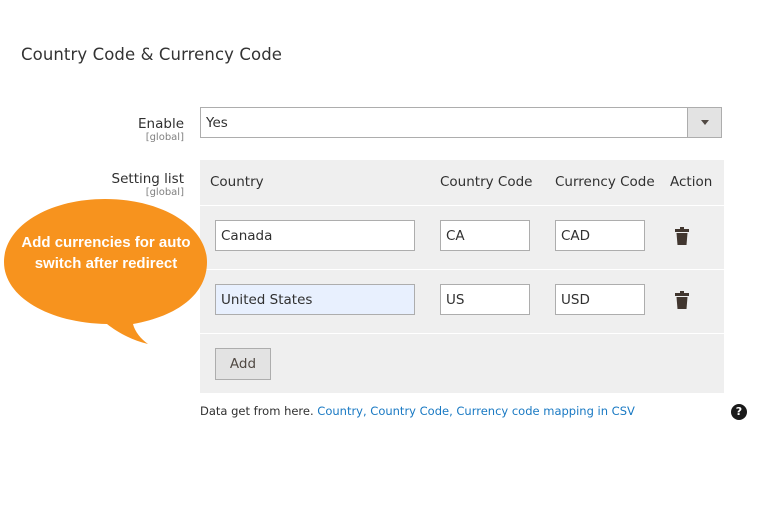 The height and width of the screenshot is (510, 765). What do you see at coordinates (600, 299) in the screenshot?
I see `currency-code-input: USD` at bounding box center [600, 299].